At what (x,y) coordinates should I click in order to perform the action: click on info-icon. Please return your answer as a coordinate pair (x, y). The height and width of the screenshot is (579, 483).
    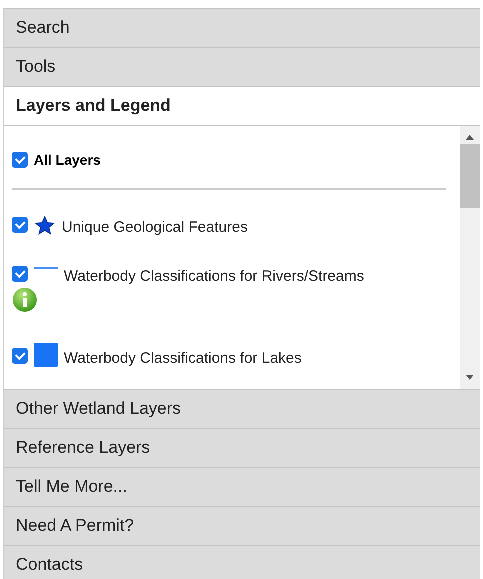
    Looking at the image, I should click on (25, 300).